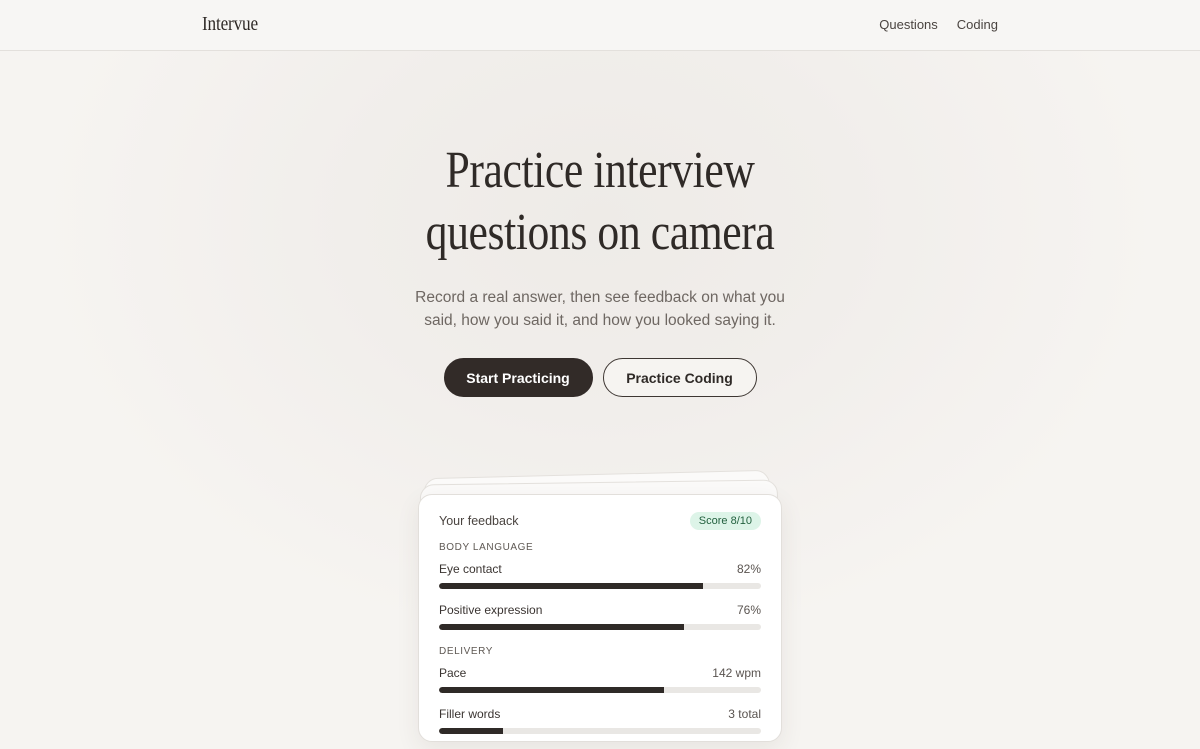 The height and width of the screenshot is (749, 1200). I want to click on brand-logo: Intervue, so click(230, 24).